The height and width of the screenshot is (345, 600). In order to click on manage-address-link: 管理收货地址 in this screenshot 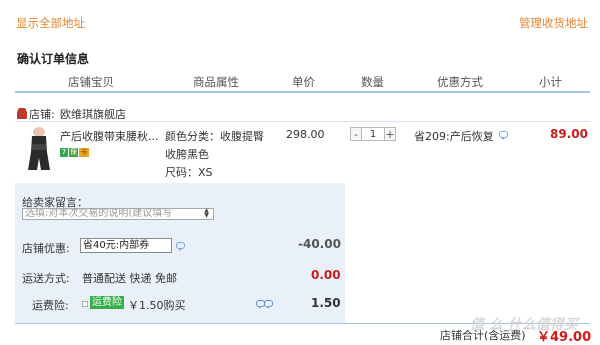, I will do `click(553, 23)`.